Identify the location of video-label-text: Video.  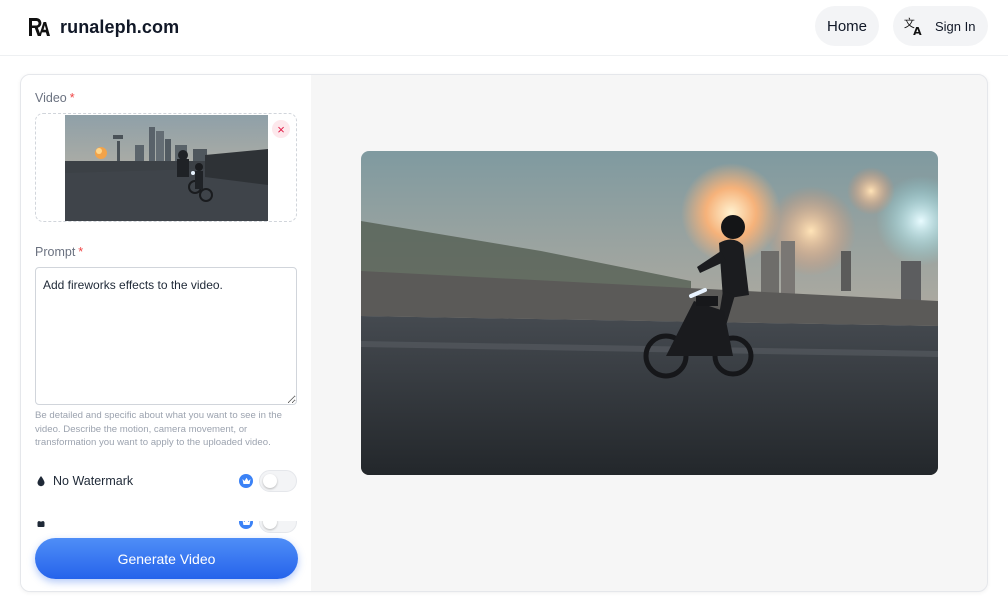
(51, 98).